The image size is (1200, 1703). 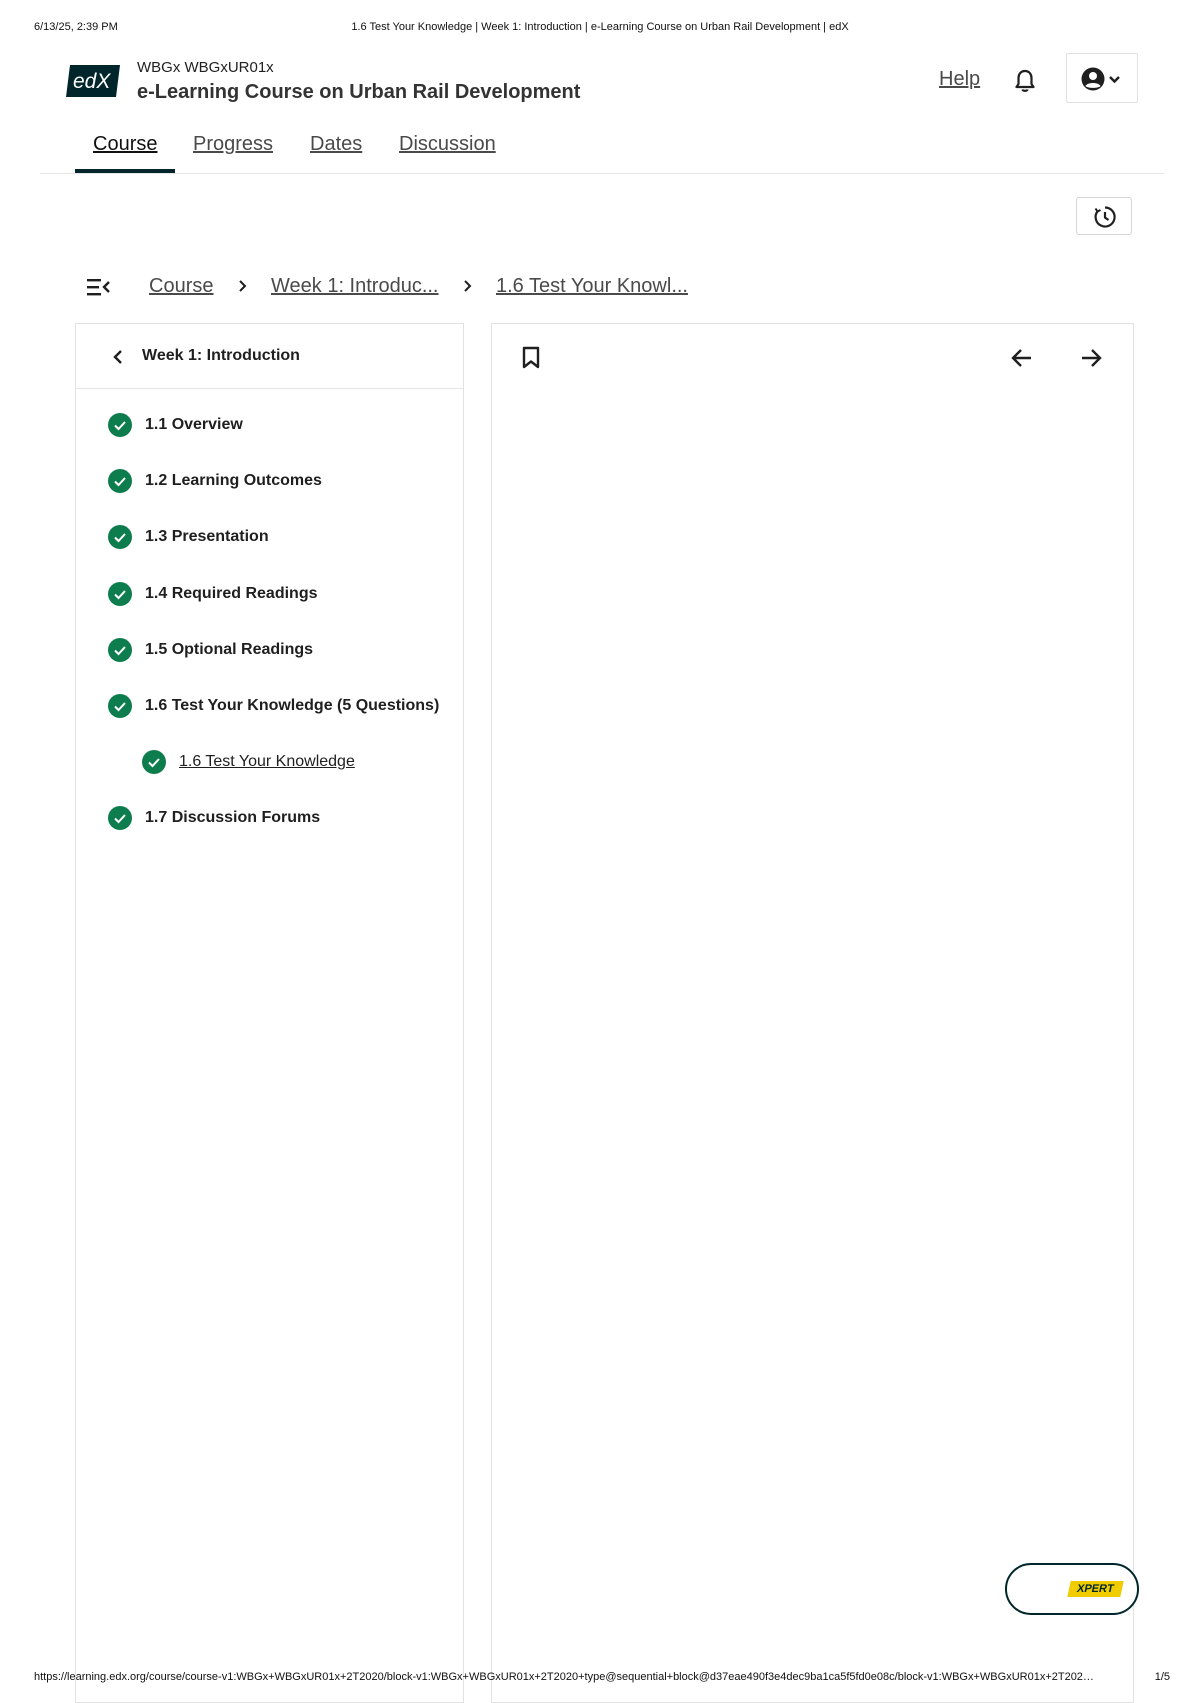 I want to click on history-button, so click(x=1104, y=216).